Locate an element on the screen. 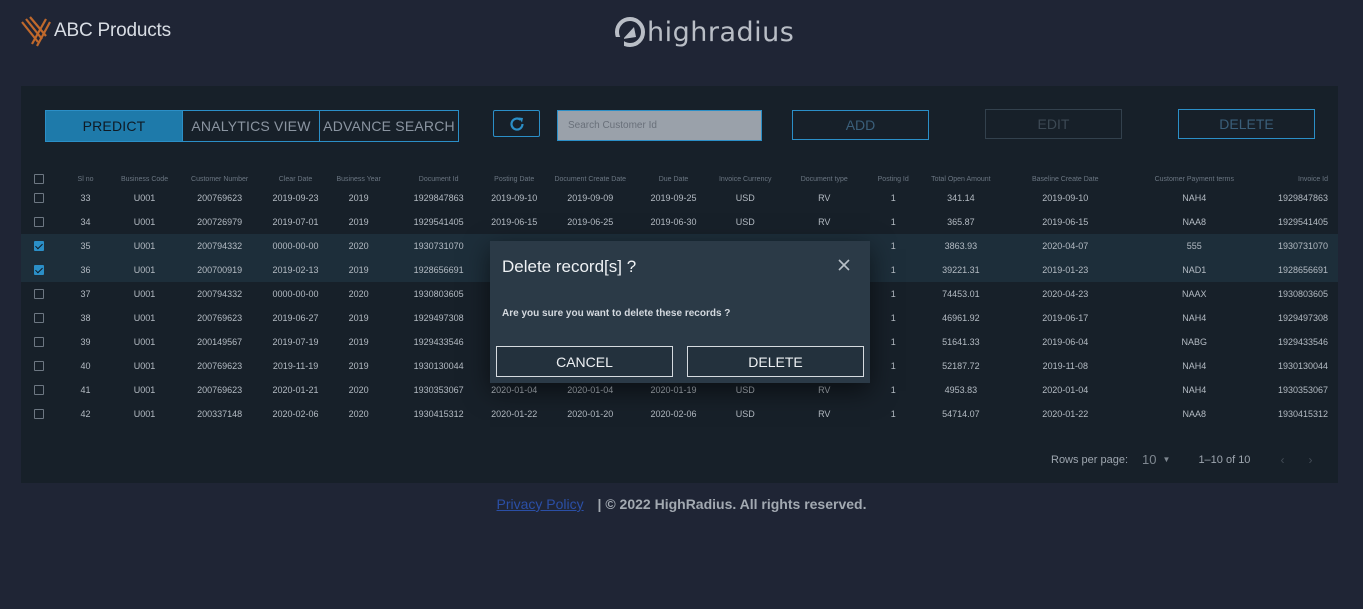 The image size is (1363, 609). cancel-button: CANCEL is located at coordinates (584, 361).